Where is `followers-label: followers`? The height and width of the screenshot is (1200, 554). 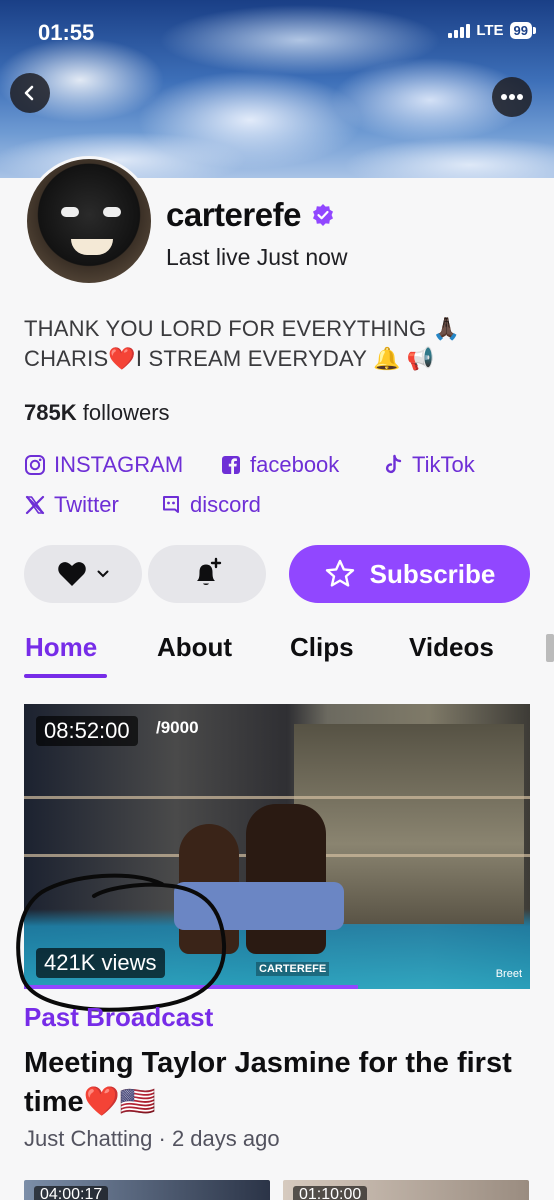
followers-label: followers is located at coordinates (126, 412).